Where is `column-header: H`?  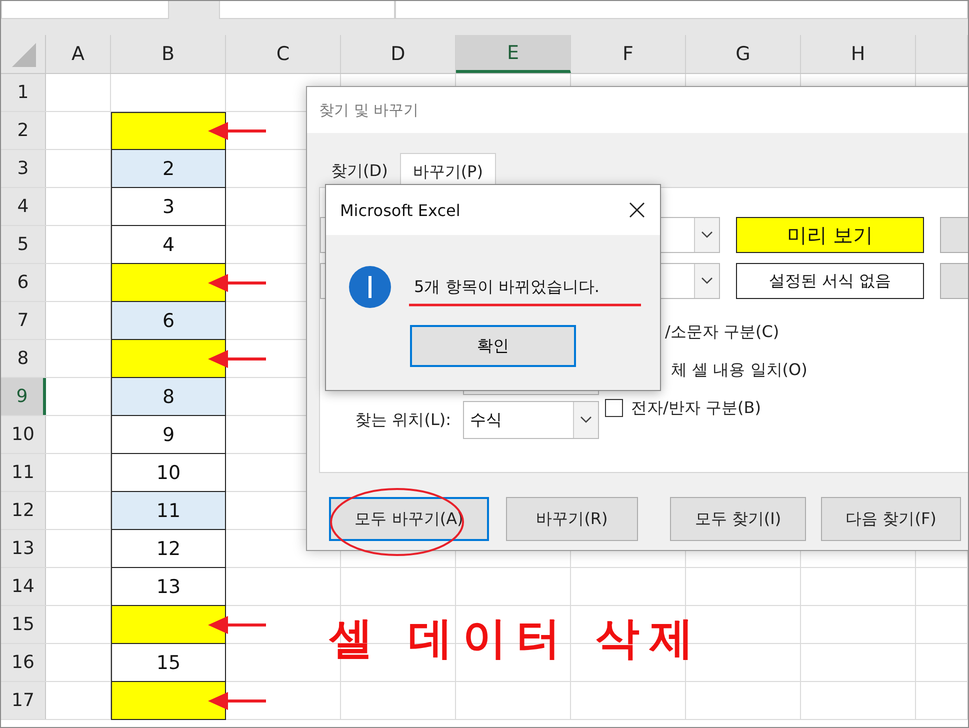
column-header: H is located at coordinates (858, 54).